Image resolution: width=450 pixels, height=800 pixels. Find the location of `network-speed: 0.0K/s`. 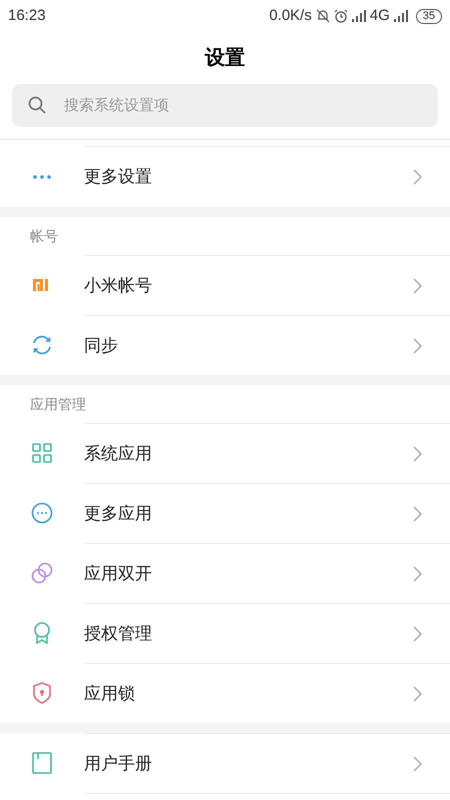

network-speed: 0.0K/s is located at coordinates (290, 16).